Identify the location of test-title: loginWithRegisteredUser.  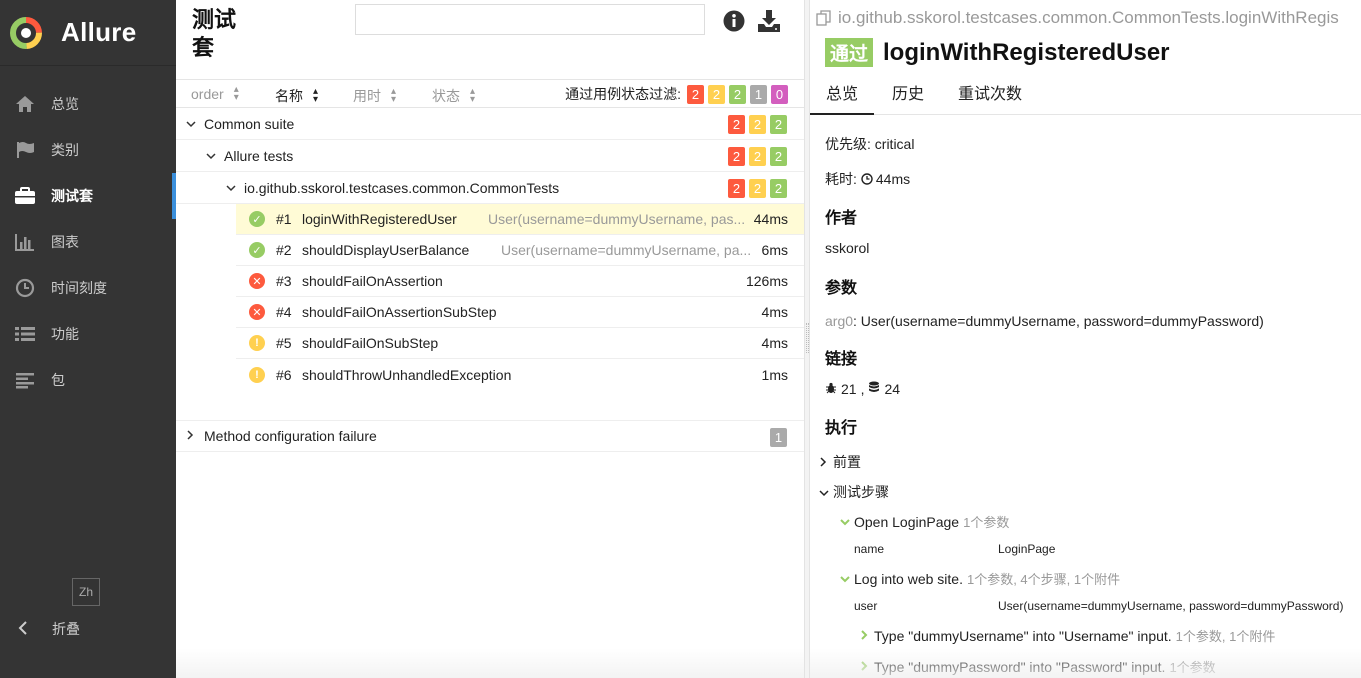
(1026, 52).